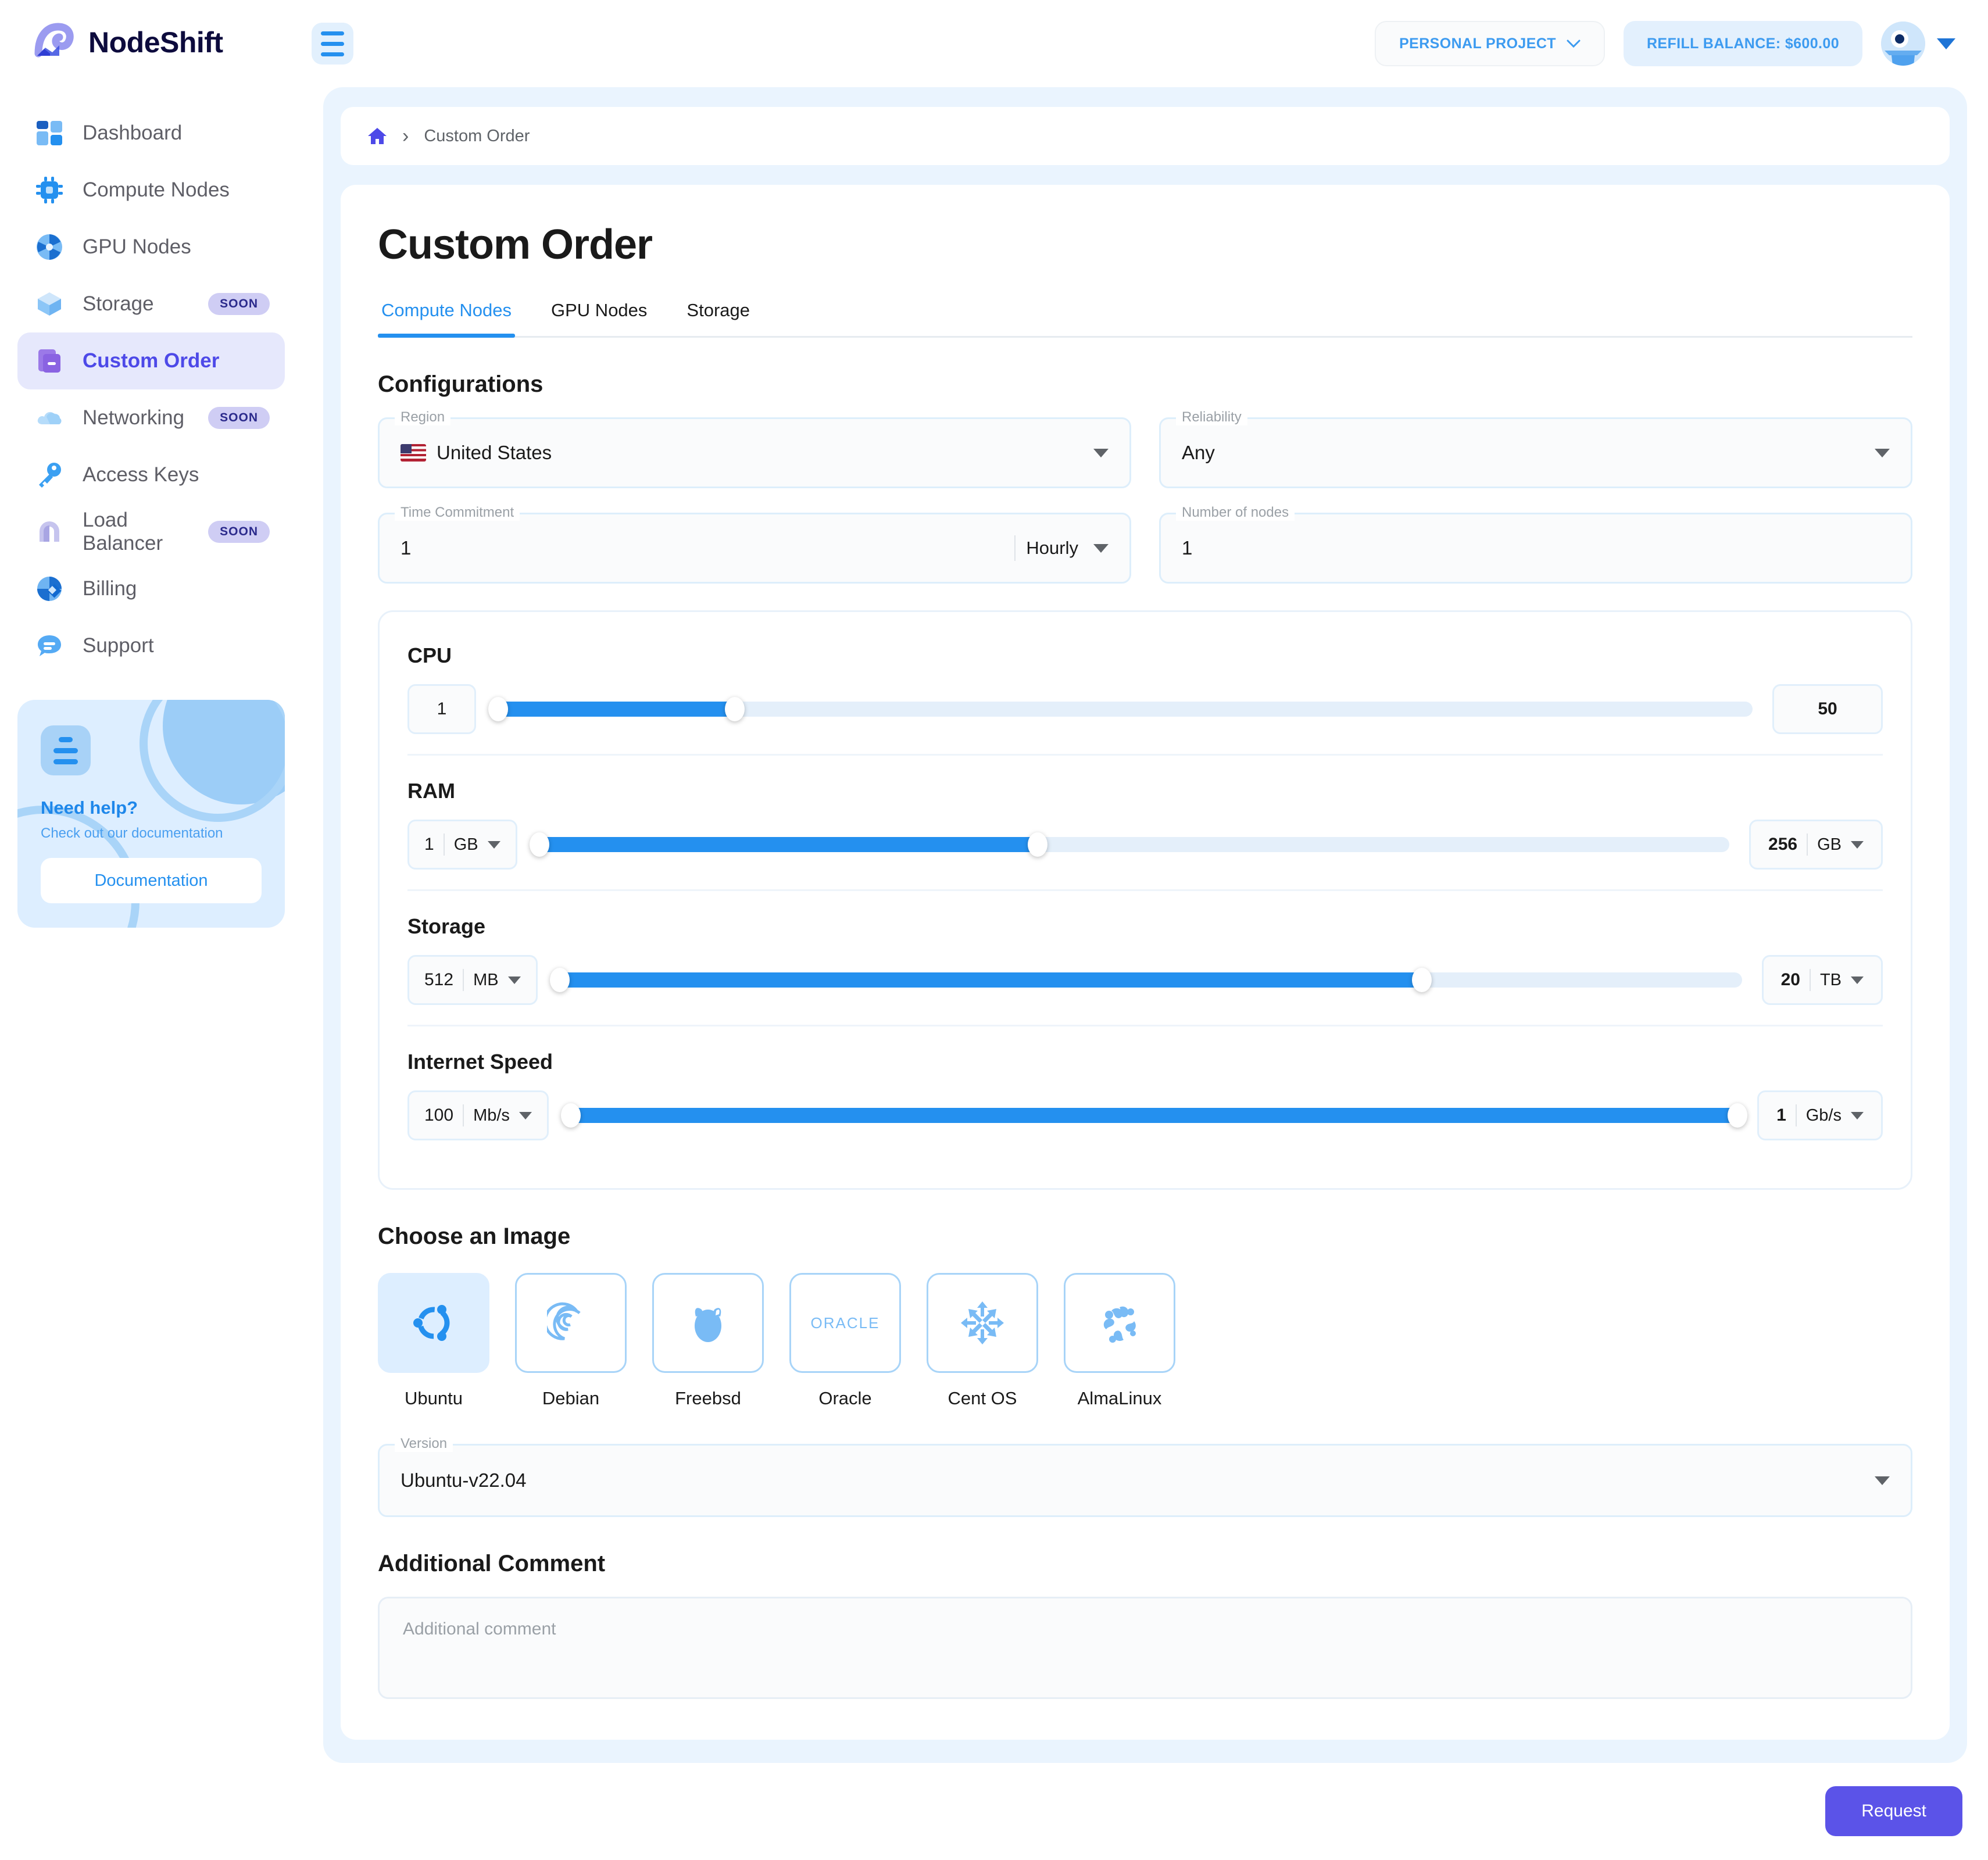  I want to click on sidebar-item-gpu-nodes: GPU Nodes, so click(151, 248).